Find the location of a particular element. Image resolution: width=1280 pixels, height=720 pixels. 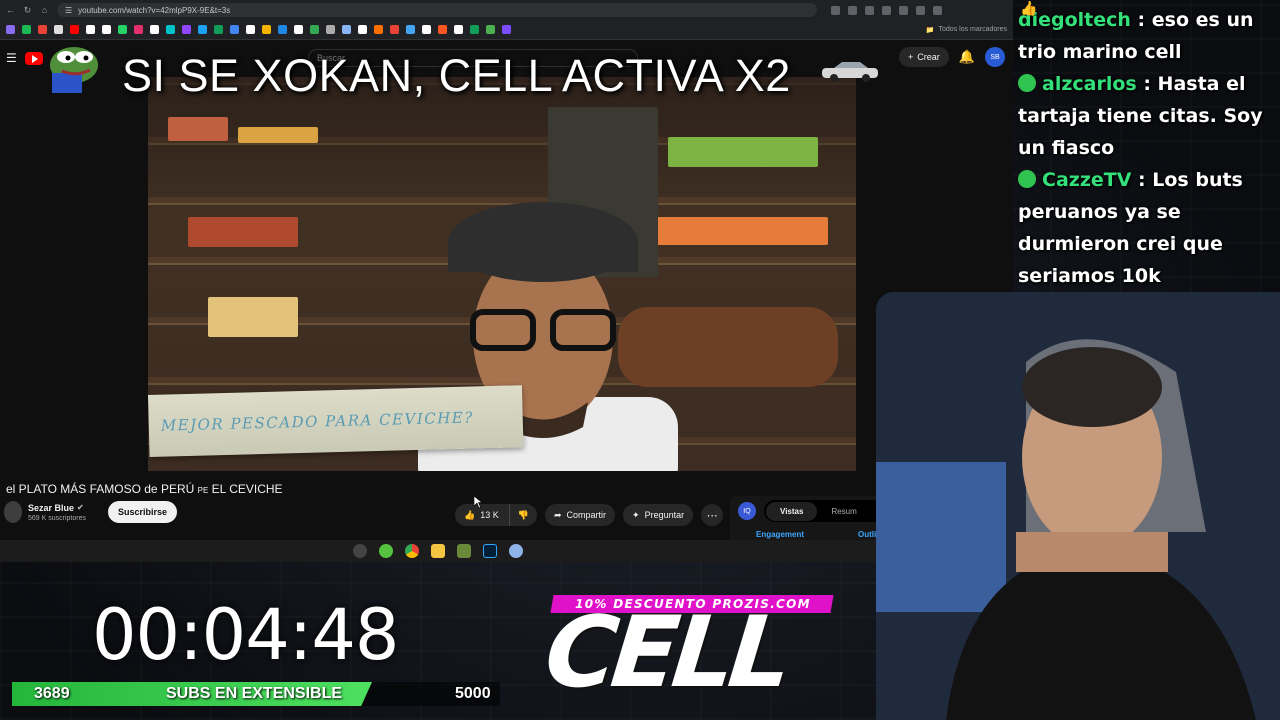

taskbar is located at coordinates (438, 551).